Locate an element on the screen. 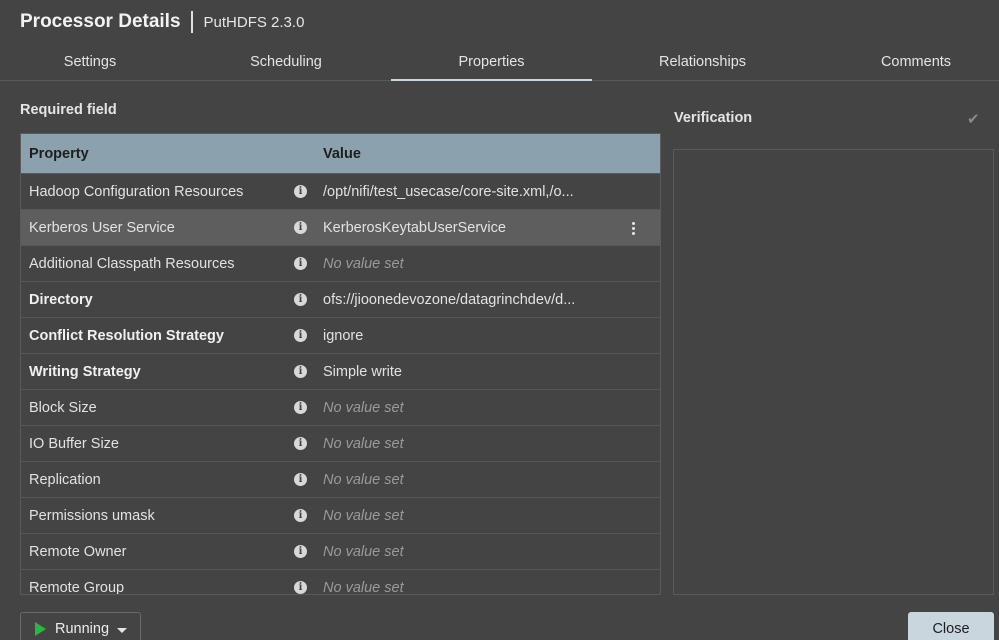 This screenshot has height=640, width=999. caret-down-icon is located at coordinates (122, 630).